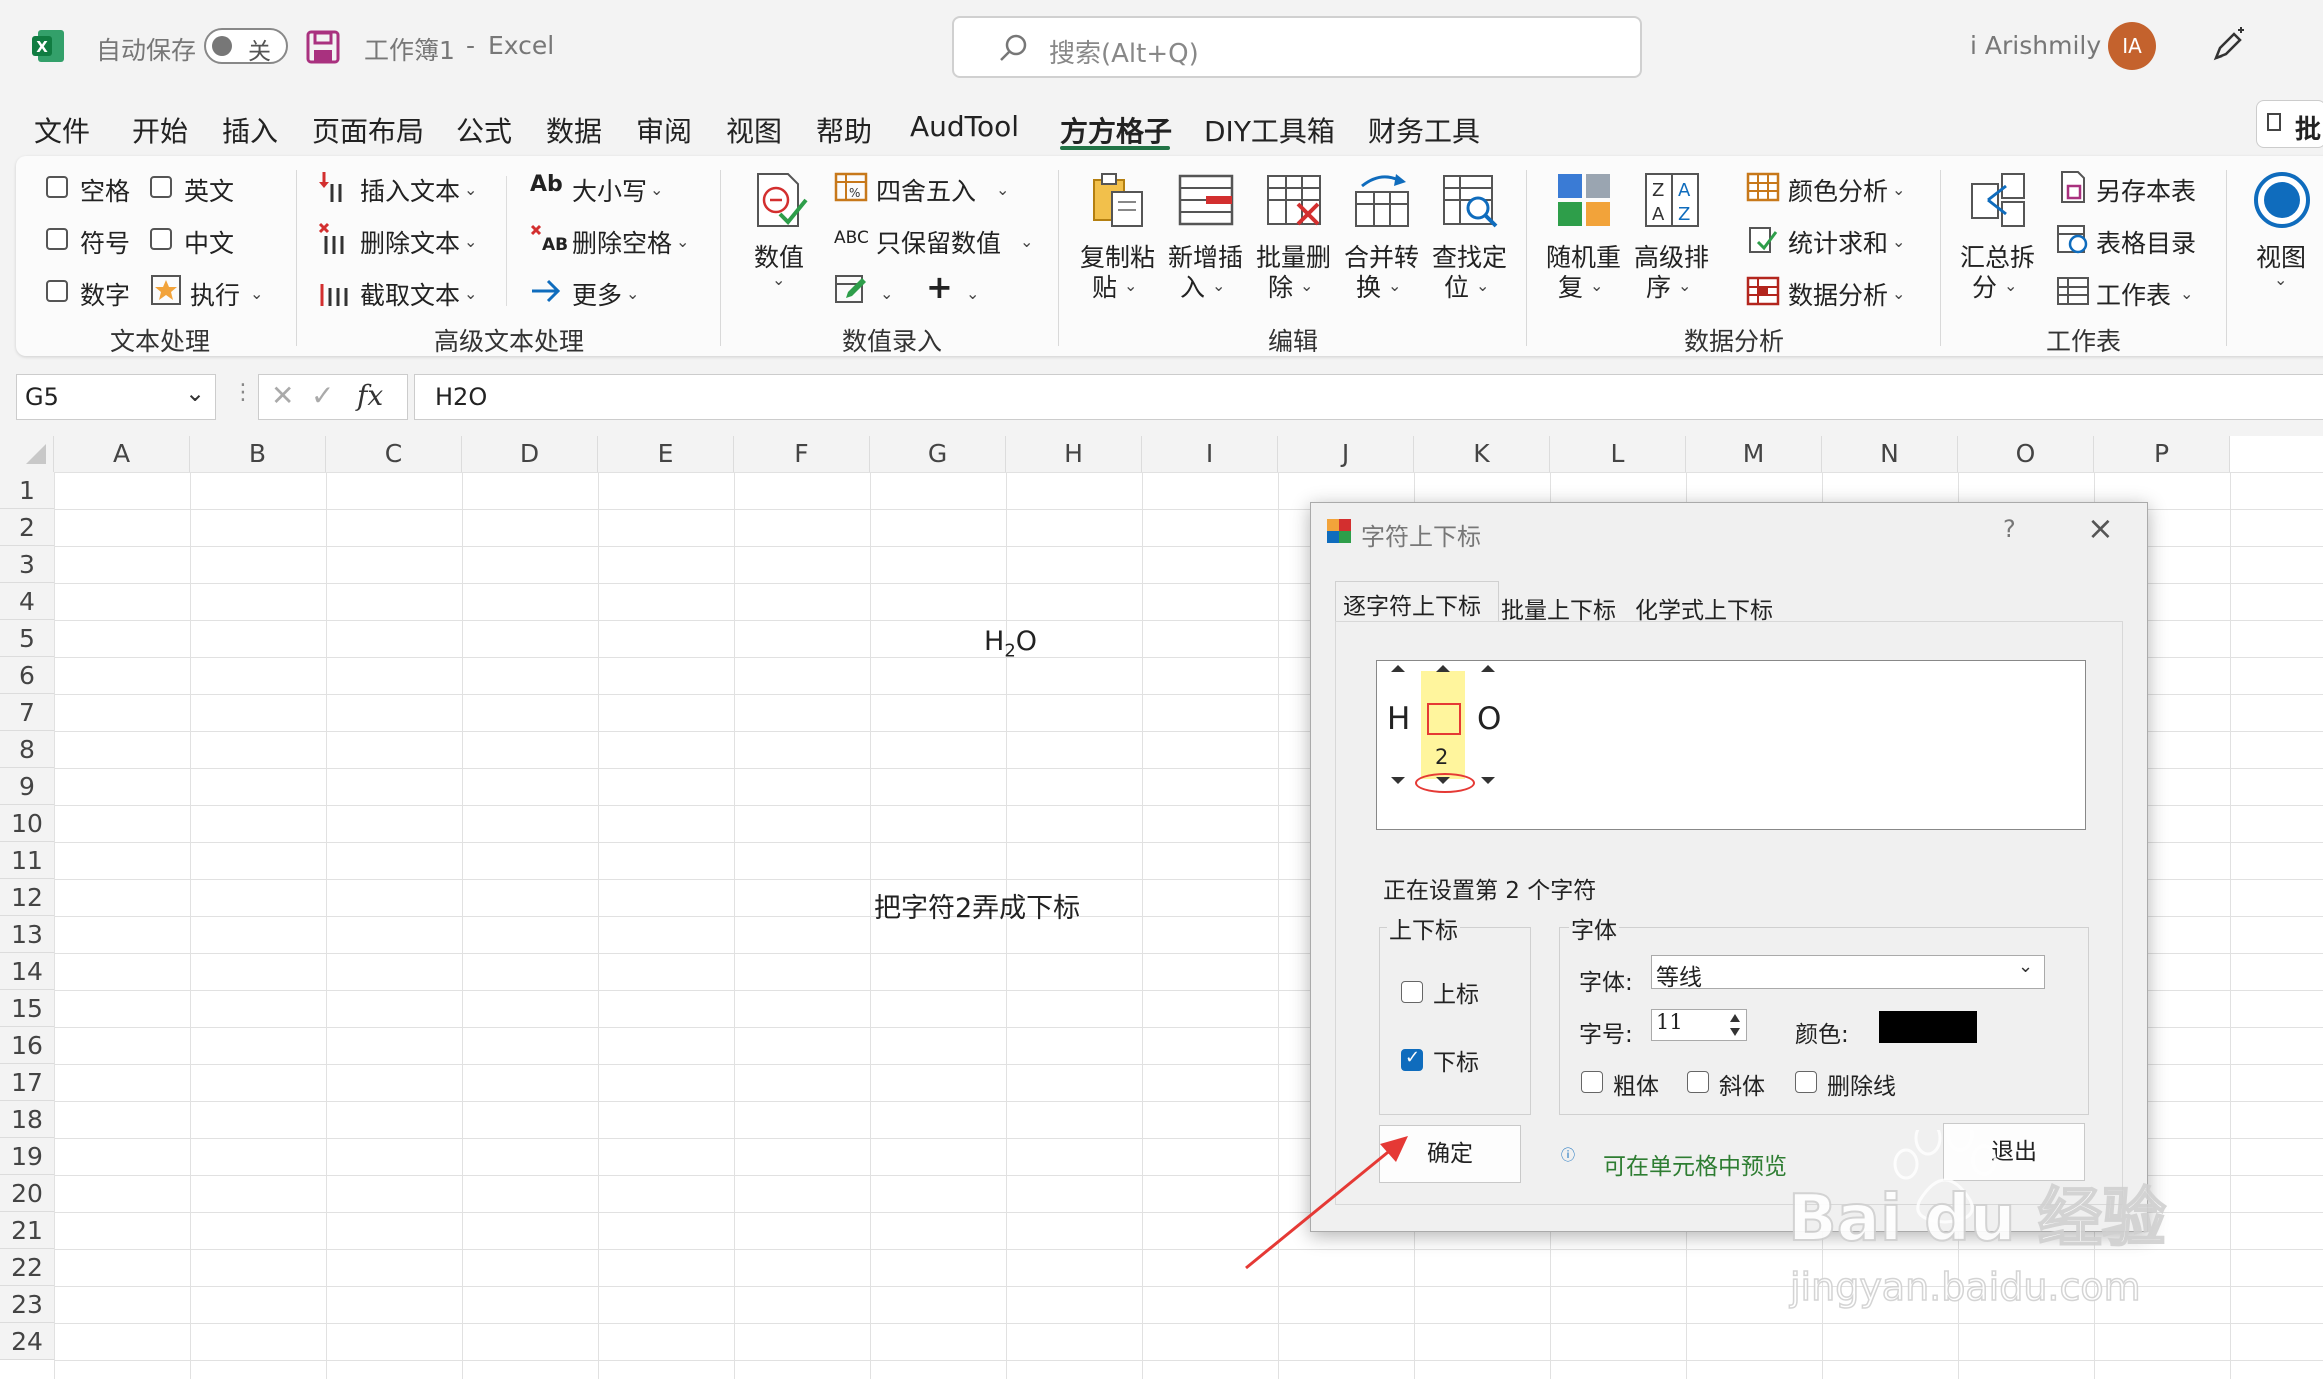  What do you see at coordinates (2162, 454) in the screenshot?
I see `column-header: P` at bounding box center [2162, 454].